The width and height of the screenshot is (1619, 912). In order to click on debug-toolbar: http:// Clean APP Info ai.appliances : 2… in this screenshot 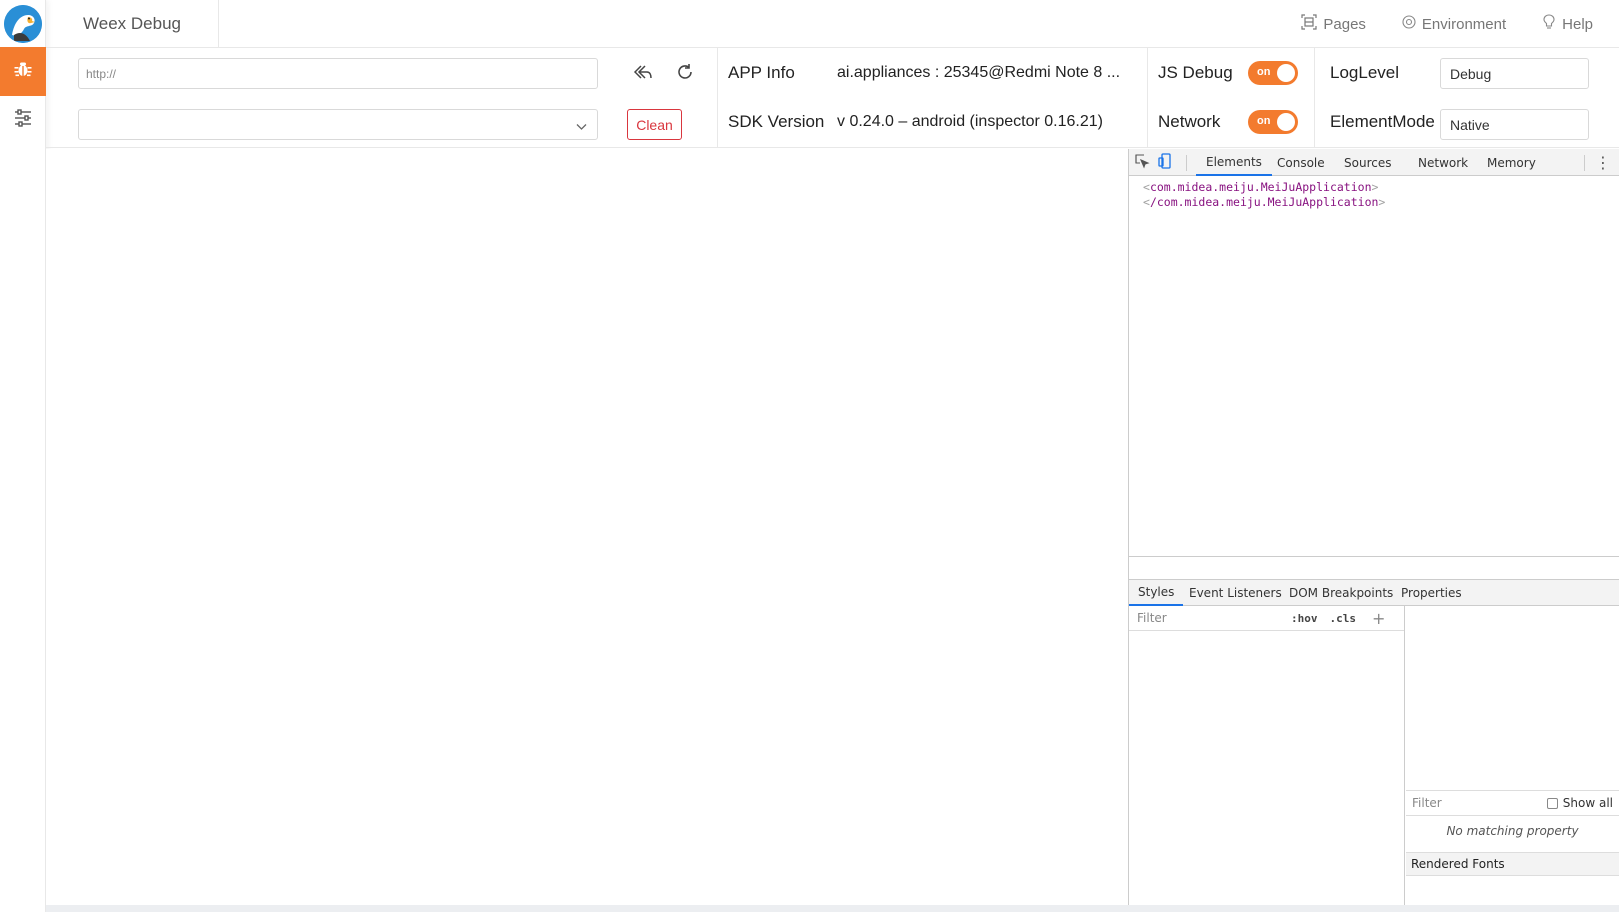, I will do `click(832, 98)`.